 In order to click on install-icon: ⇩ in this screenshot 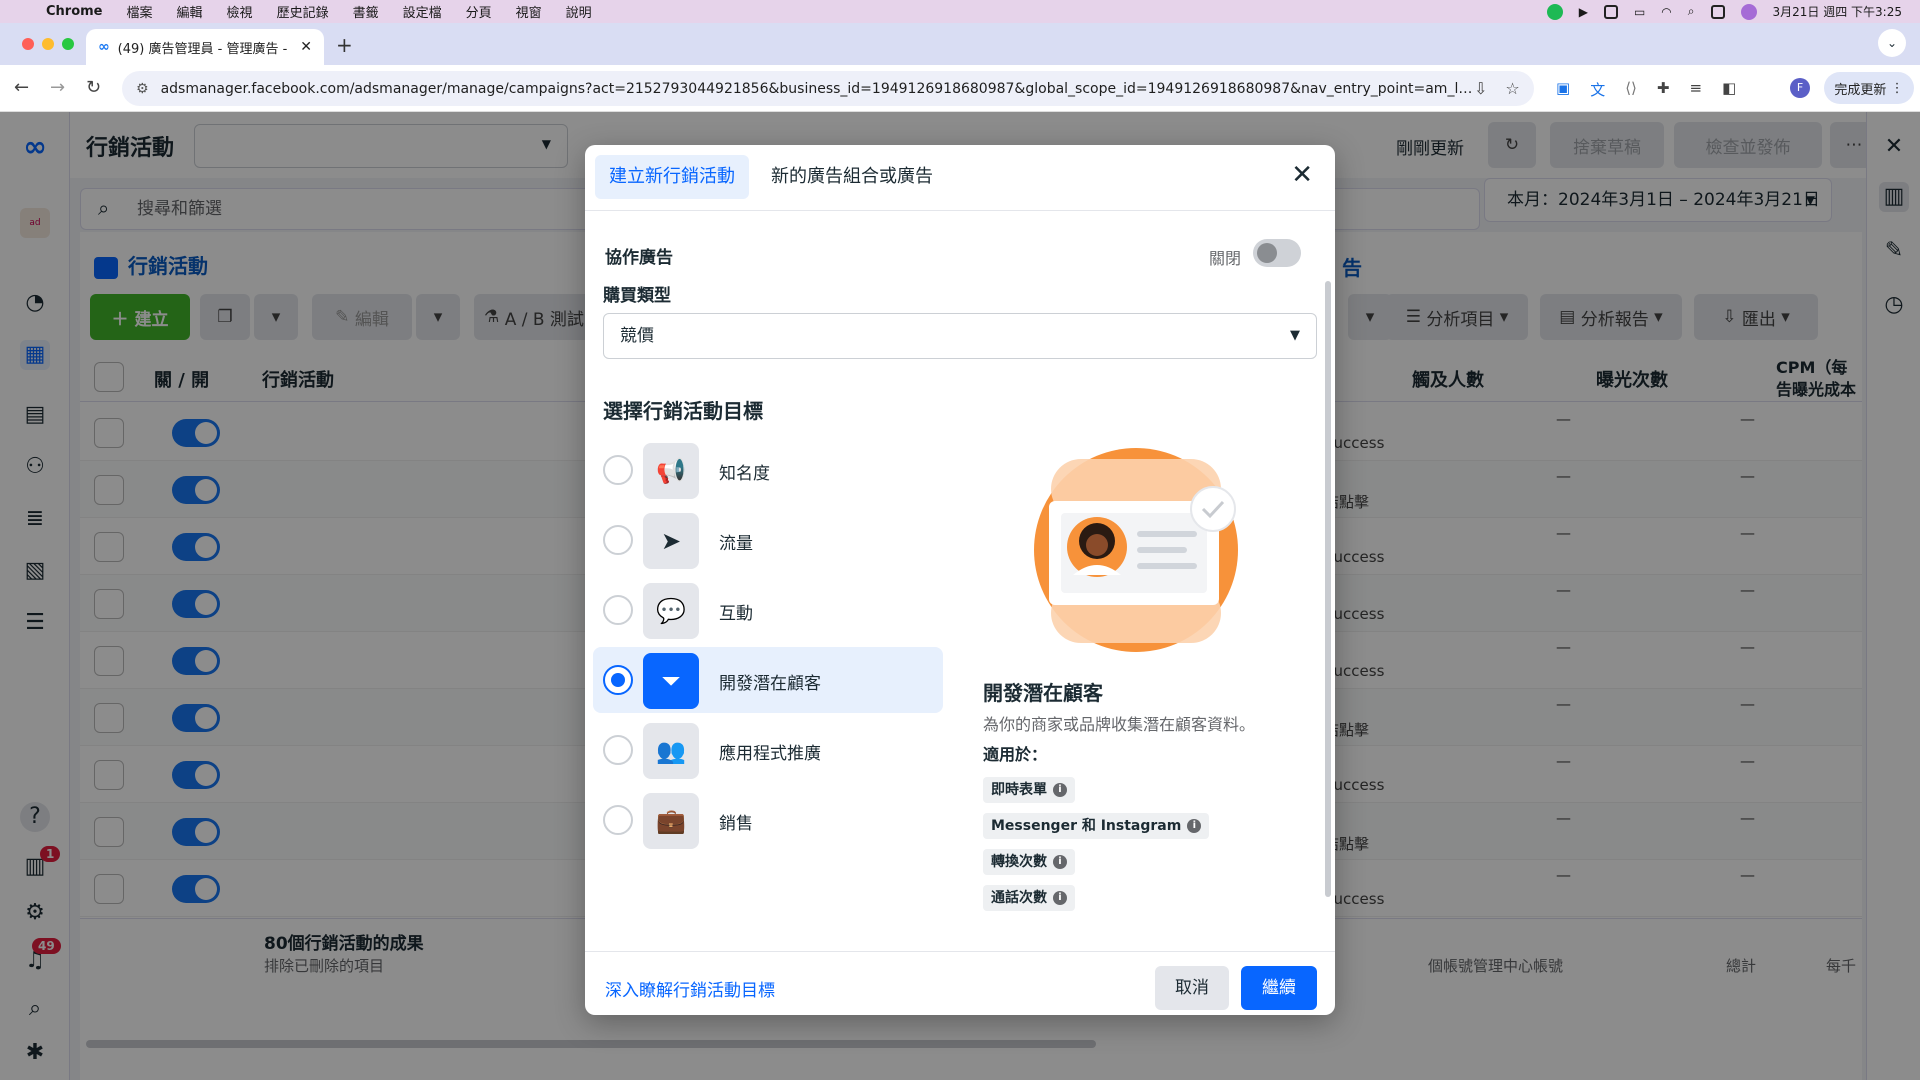, I will do `click(1480, 88)`.